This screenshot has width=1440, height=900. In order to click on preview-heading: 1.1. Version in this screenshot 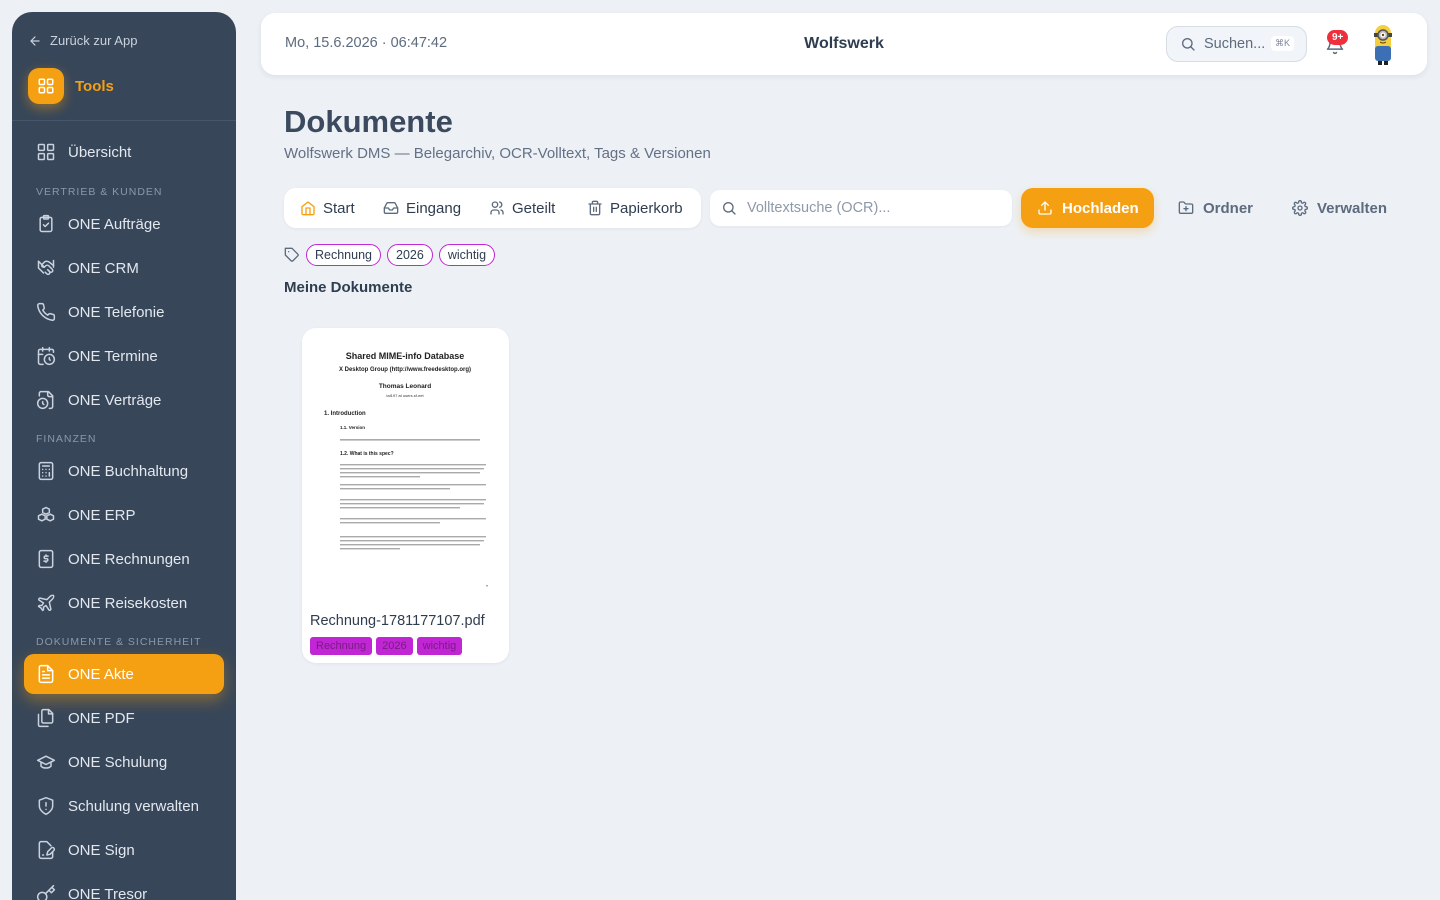, I will do `click(352, 427)`.